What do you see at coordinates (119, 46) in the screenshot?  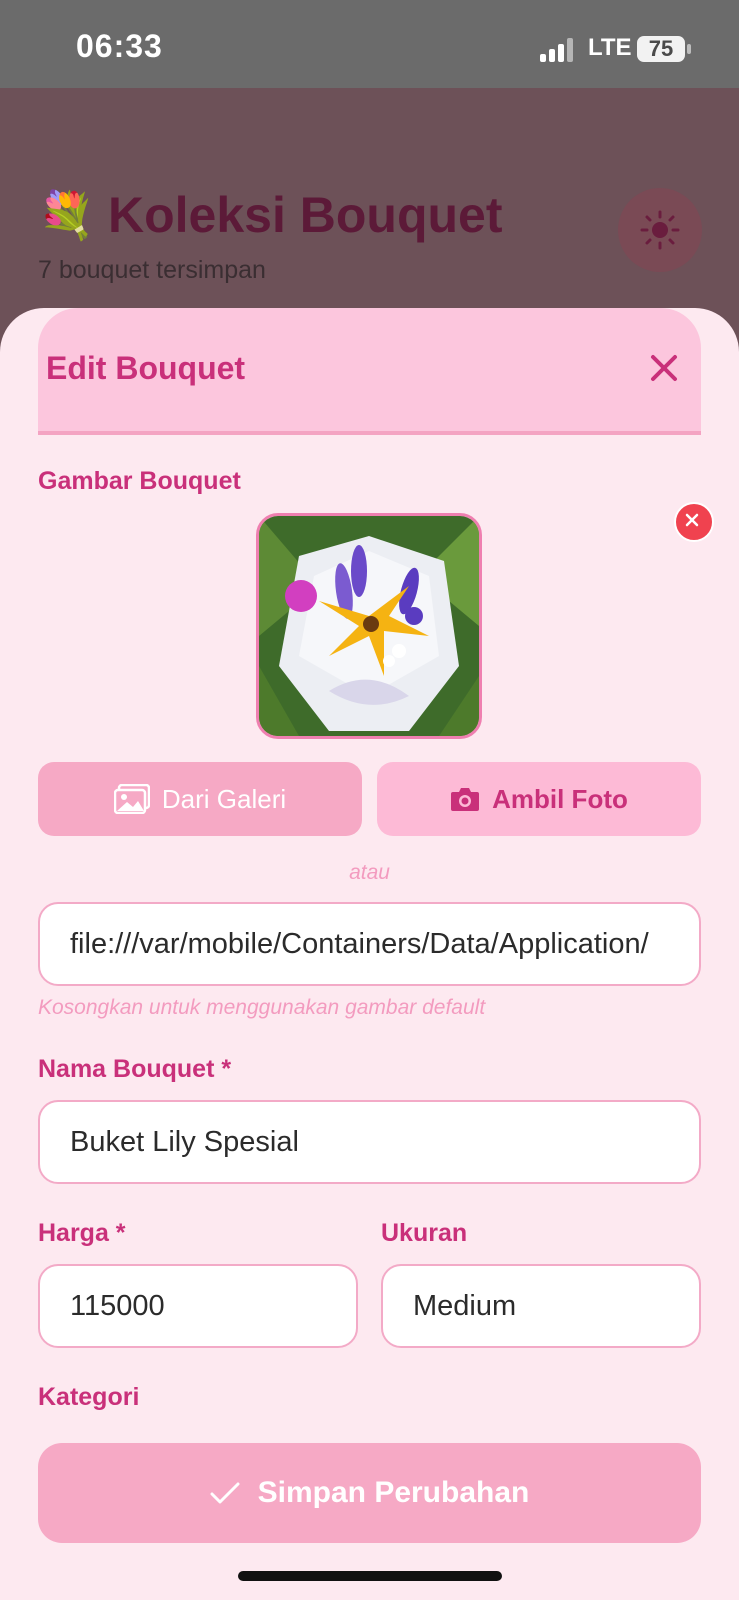 I see `status-time: 06:33` at bounding box center [119, 46].